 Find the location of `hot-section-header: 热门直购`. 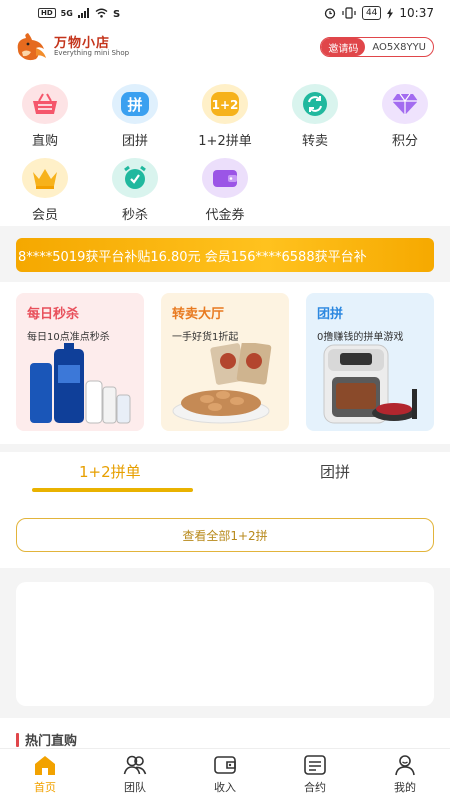

hot-section-header: 热门直购 is located at coordinates (46, 739).